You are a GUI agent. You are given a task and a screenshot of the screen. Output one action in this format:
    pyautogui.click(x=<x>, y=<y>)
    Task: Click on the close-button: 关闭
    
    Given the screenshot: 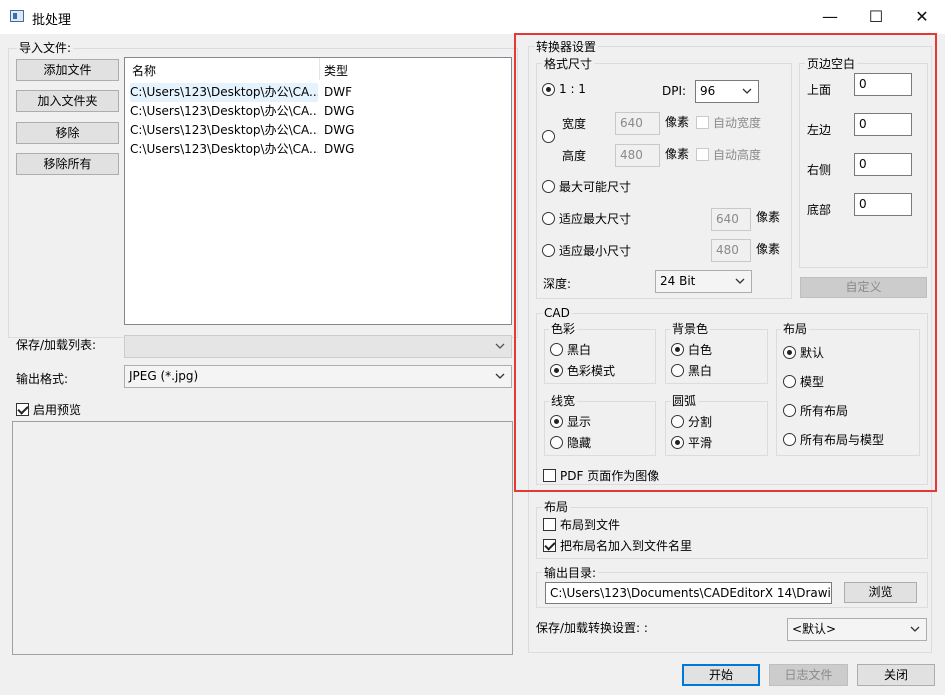 What is the action you would take?
    pyautogui.click(x=896, y=675)
    